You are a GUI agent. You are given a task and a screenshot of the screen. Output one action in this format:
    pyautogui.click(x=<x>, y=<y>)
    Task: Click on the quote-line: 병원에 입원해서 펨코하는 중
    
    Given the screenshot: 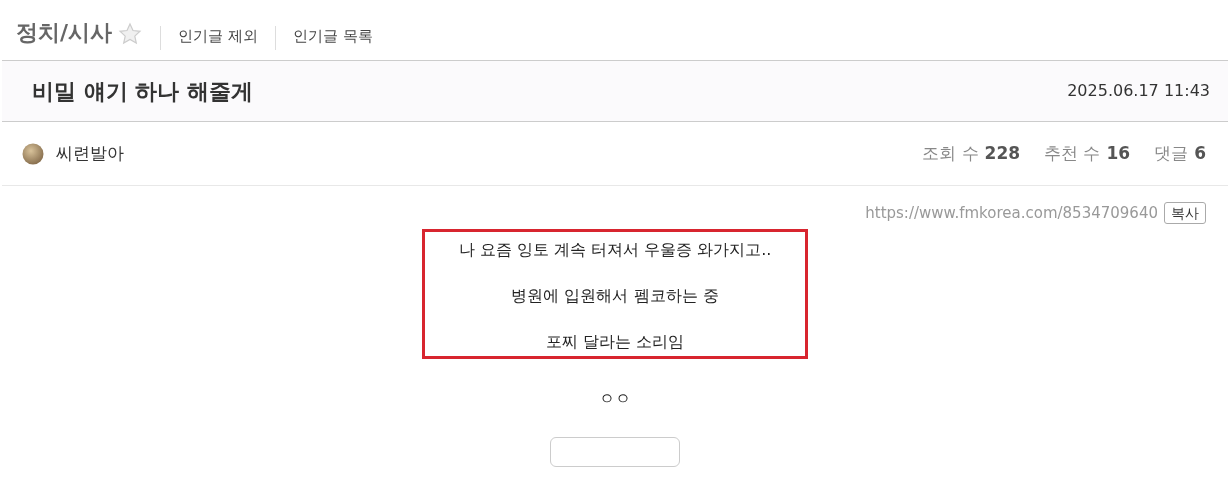 What is the action you would take?
    pyautogui.click(x=615, y=295)
    